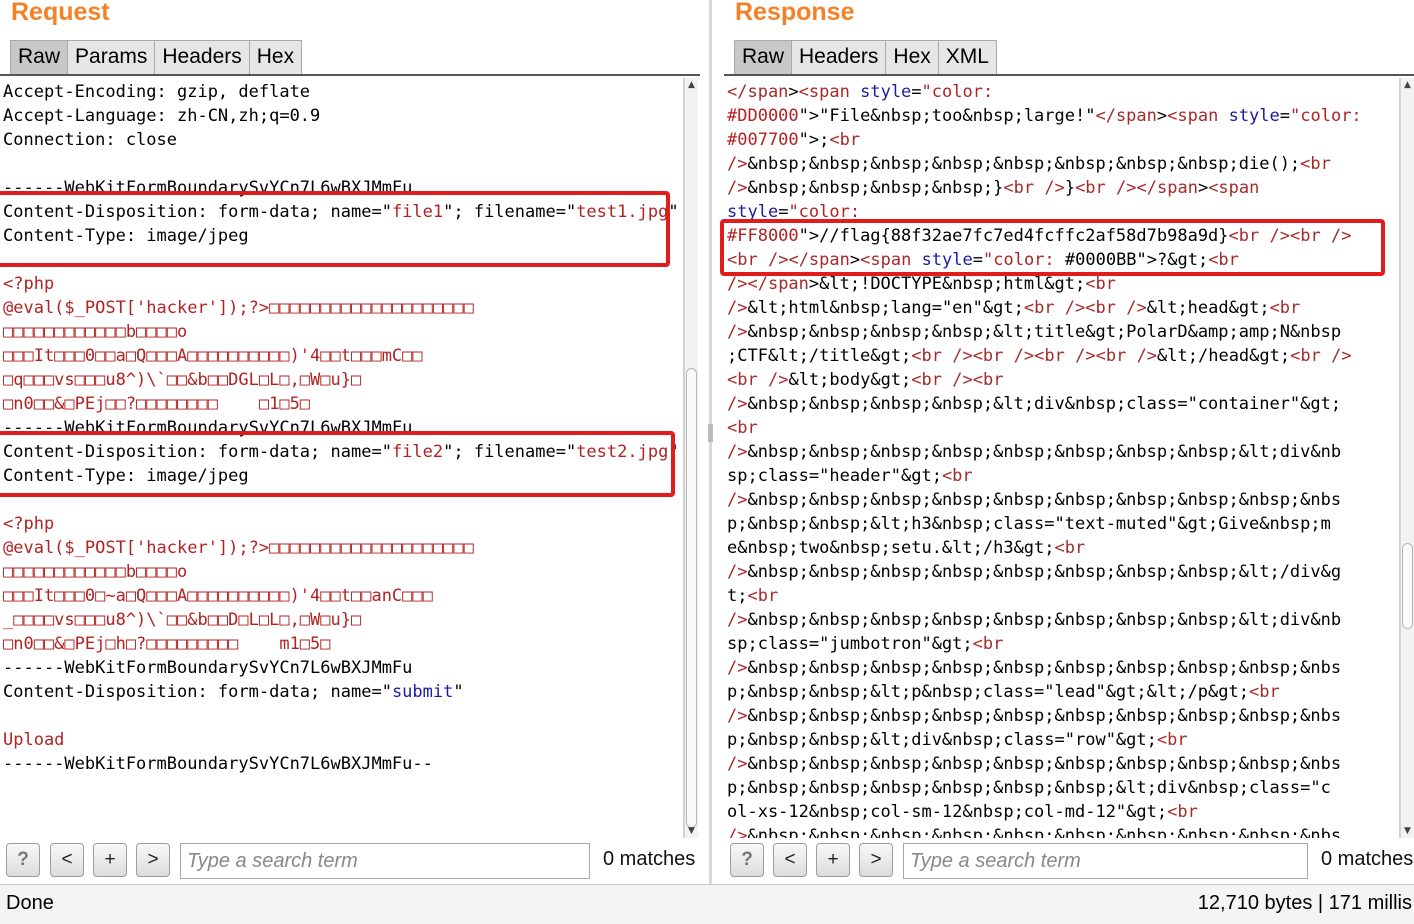  Describe the element at coordinates (794, 140) in the screenshot. I see `response-code-line: #007700">;<br` at that location.